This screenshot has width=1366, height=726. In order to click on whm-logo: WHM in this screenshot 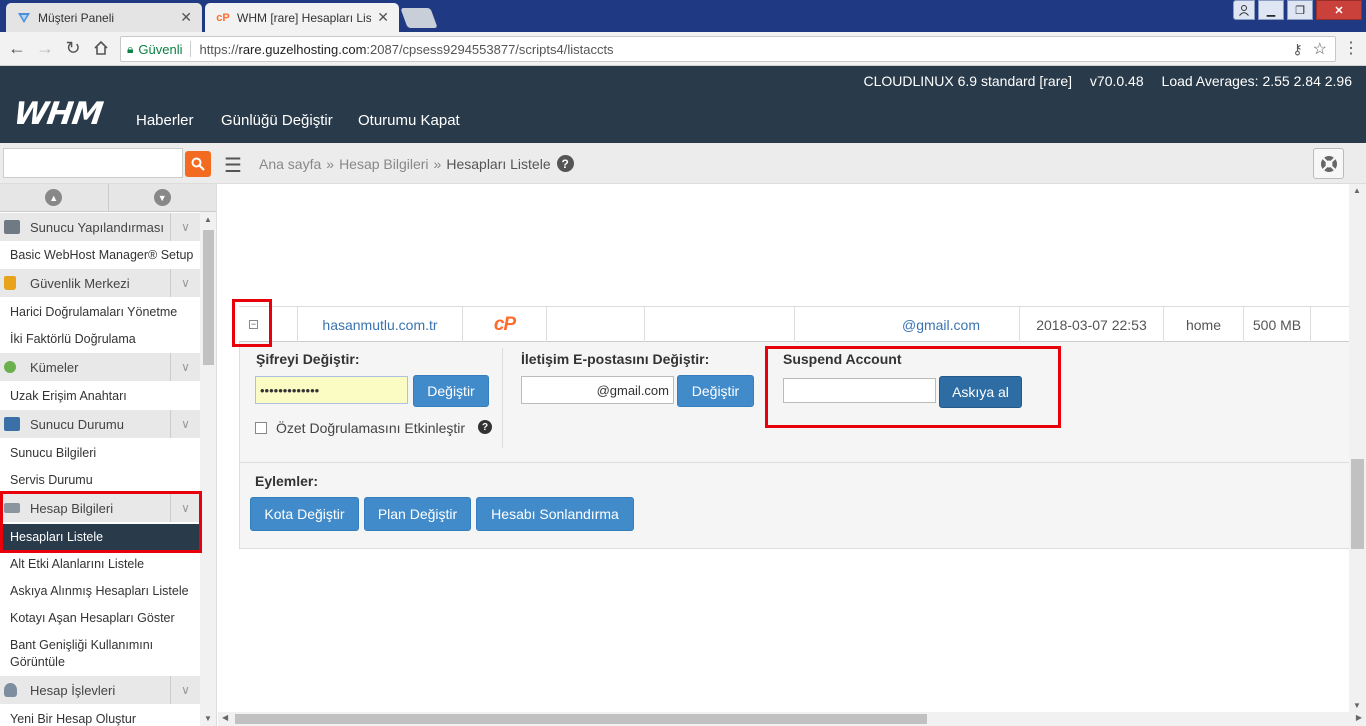, I will do `click(57, 114)`.